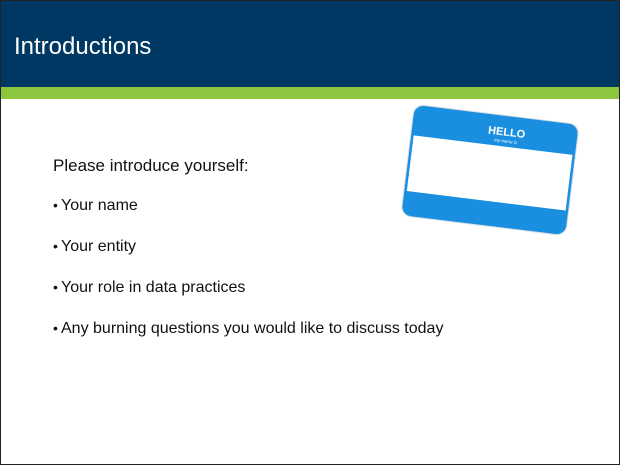 Image resolution: width=620 pixels, height=465 pixels. I want to click on hello-name-tag-icon: HELLO my name is, so click(490, 170).